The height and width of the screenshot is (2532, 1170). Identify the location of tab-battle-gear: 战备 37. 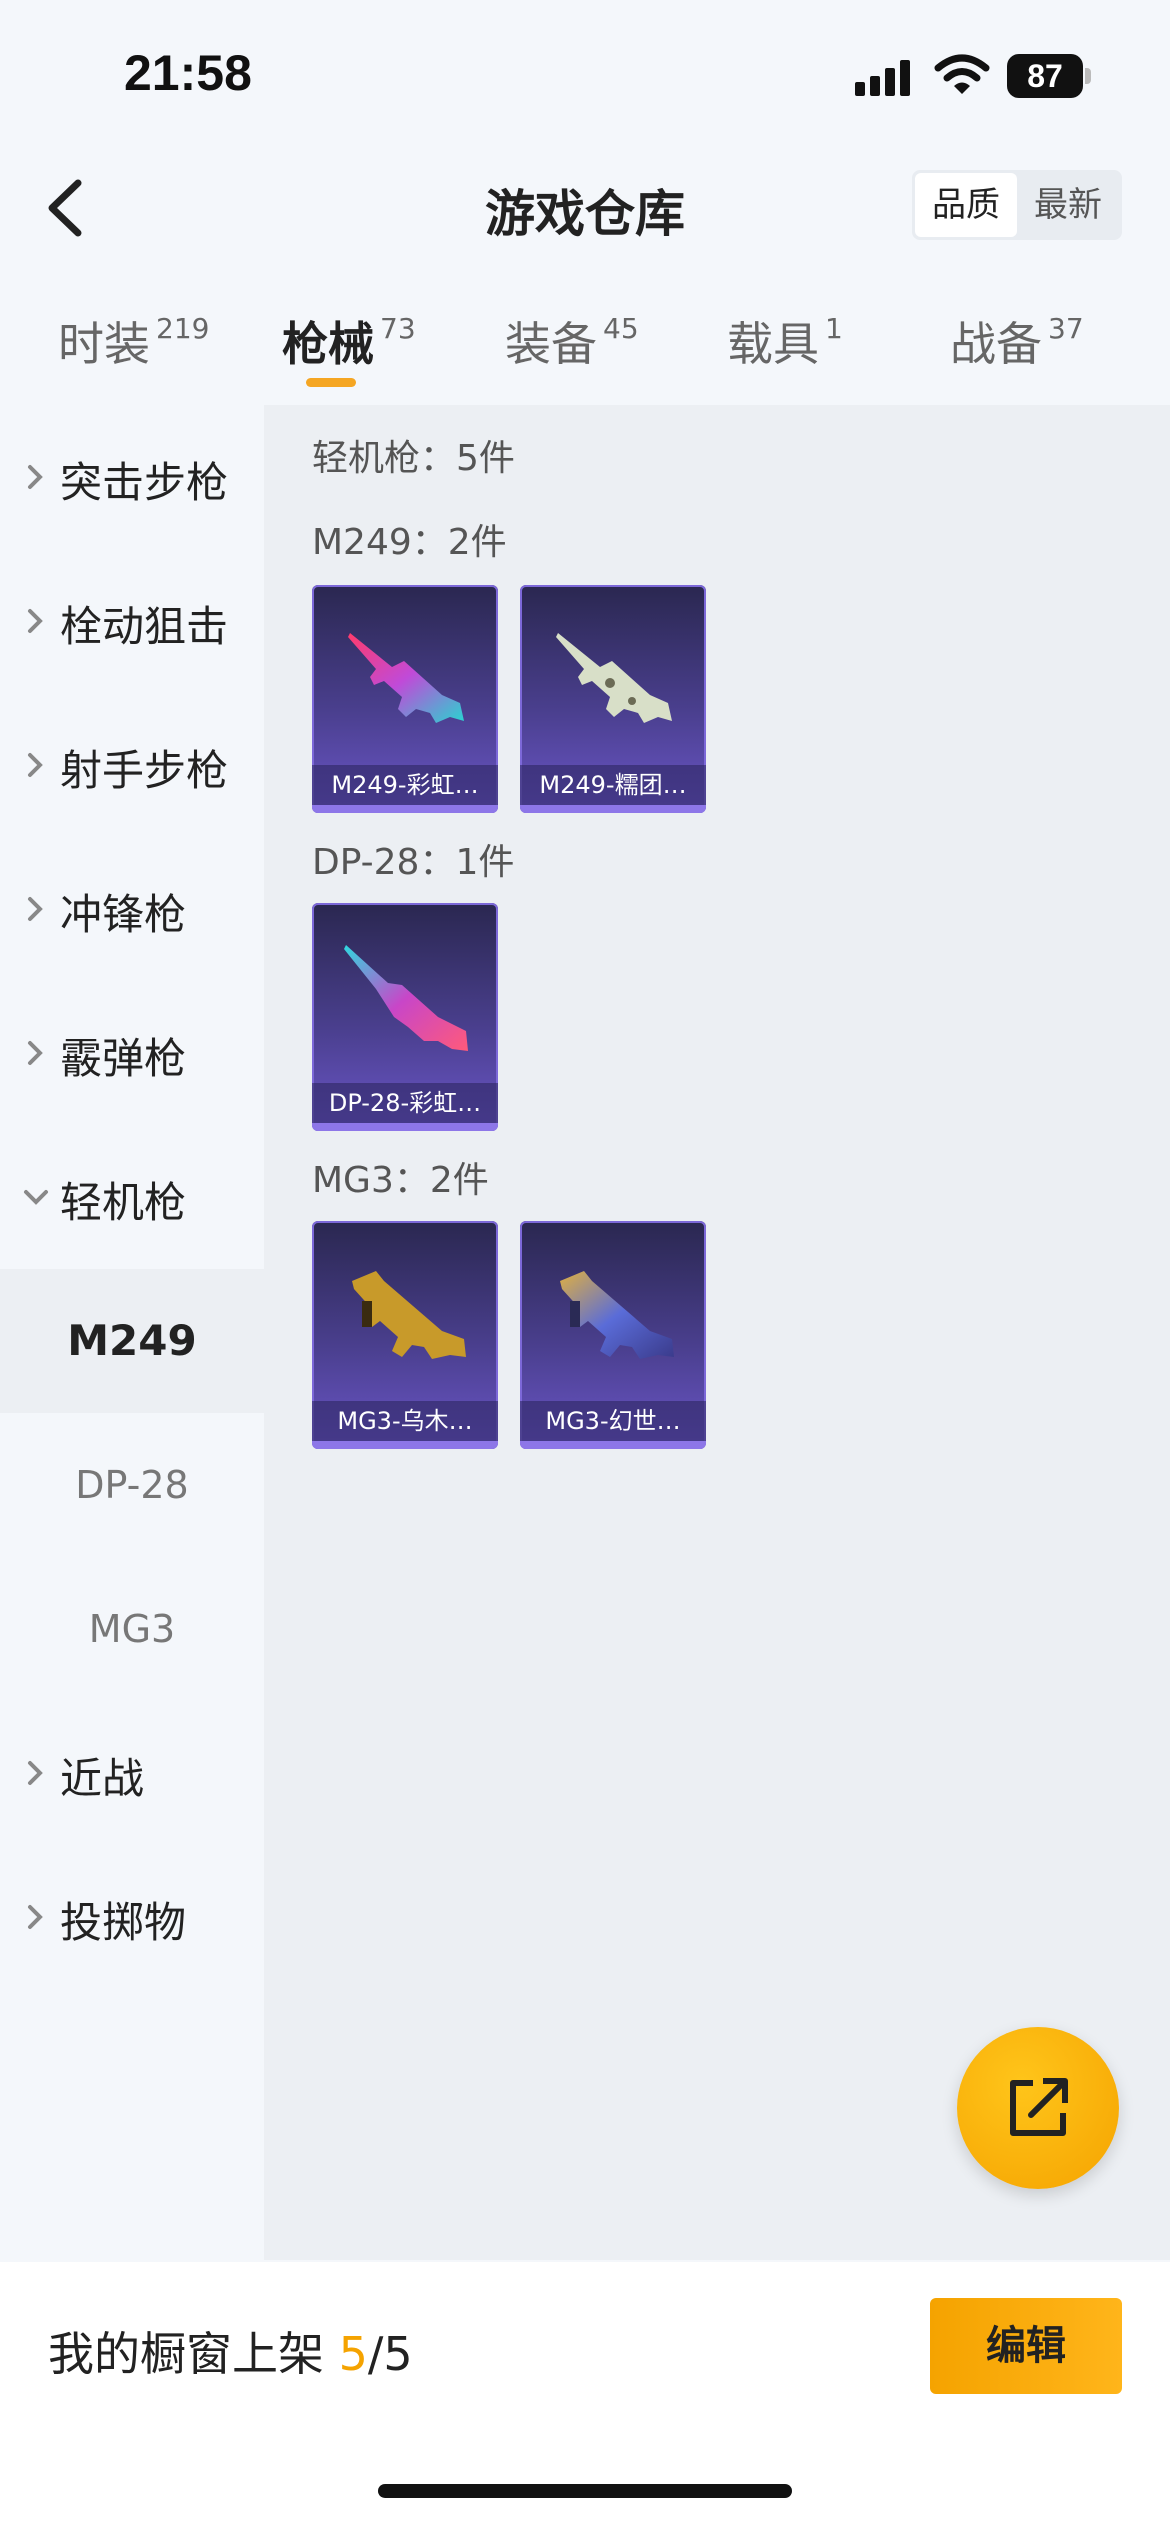
(1017, 348).